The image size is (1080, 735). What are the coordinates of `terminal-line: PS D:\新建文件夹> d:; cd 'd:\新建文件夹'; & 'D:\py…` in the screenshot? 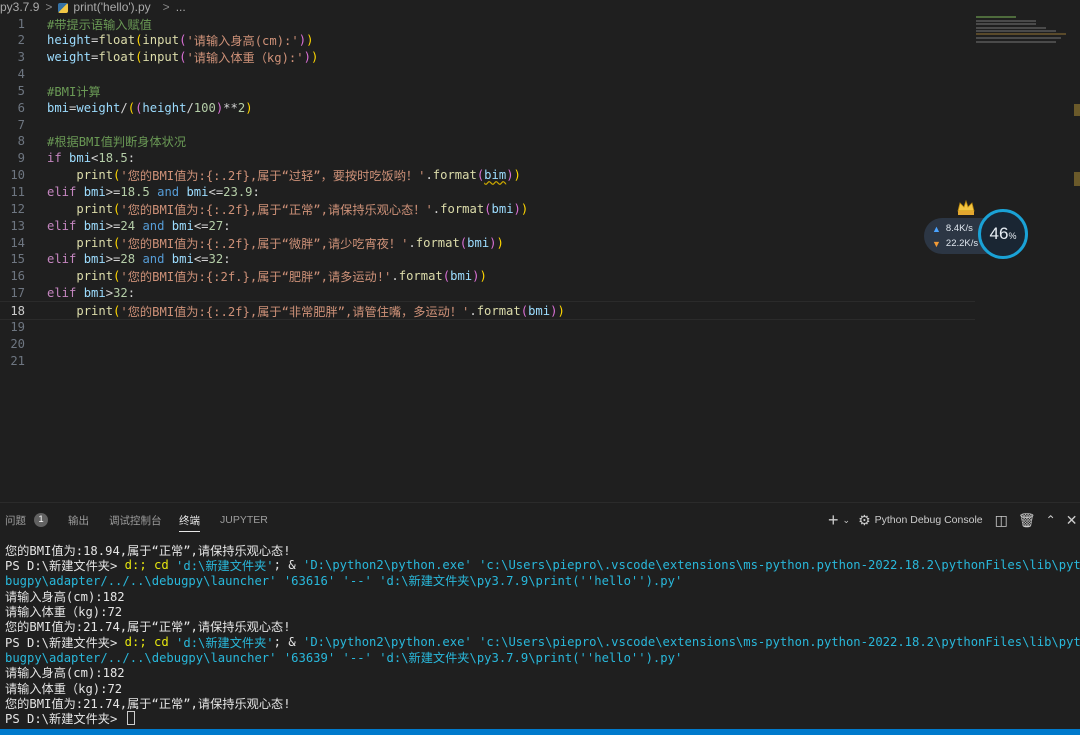 It's located at (542, 565).